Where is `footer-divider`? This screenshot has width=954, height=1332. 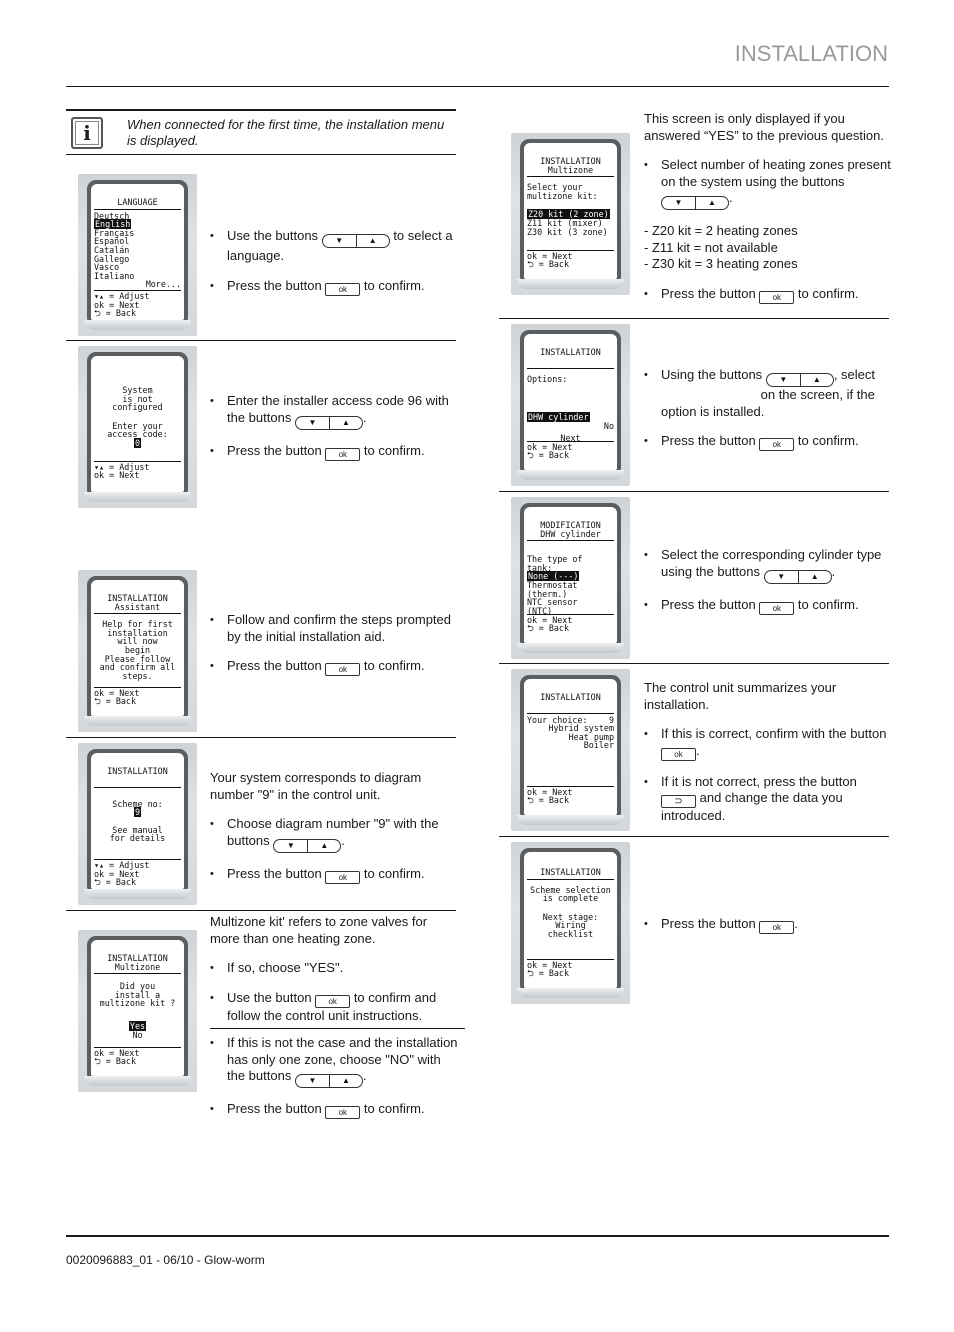
footer-divider is located at coordinates (477, 1236).